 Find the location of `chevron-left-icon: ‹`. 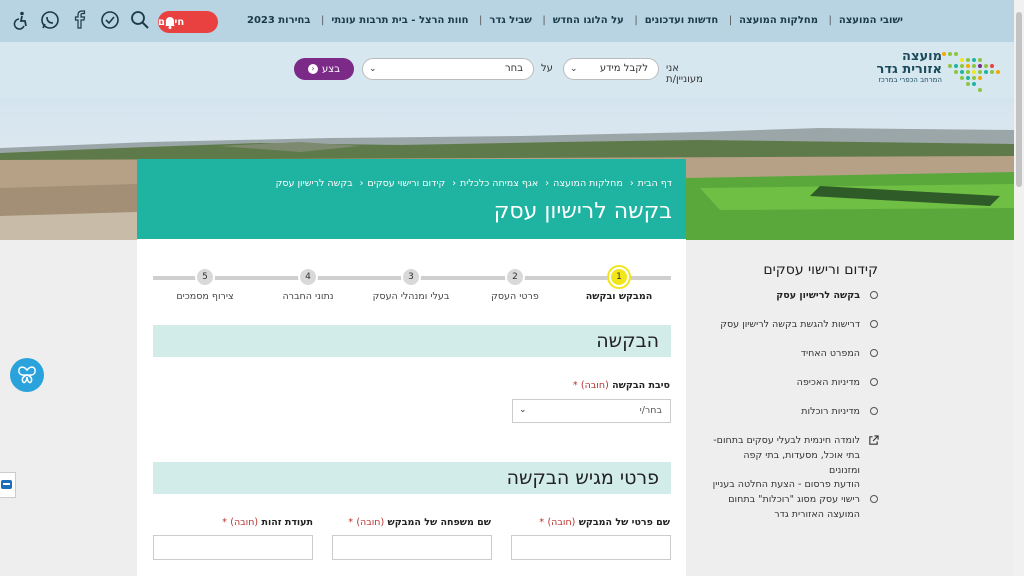

chevron-left-icon: ‹ is located at coordinates (313, 69).